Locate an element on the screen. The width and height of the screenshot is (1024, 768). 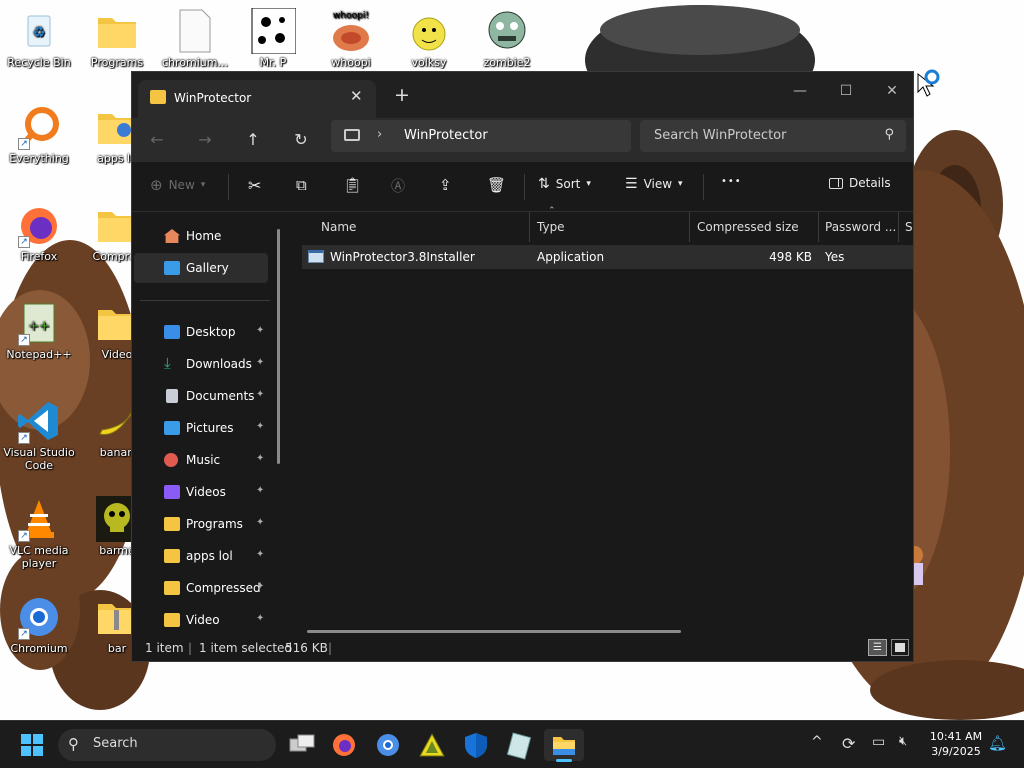
everything-search-icon: ↗ is located at coordinates (39, 127).